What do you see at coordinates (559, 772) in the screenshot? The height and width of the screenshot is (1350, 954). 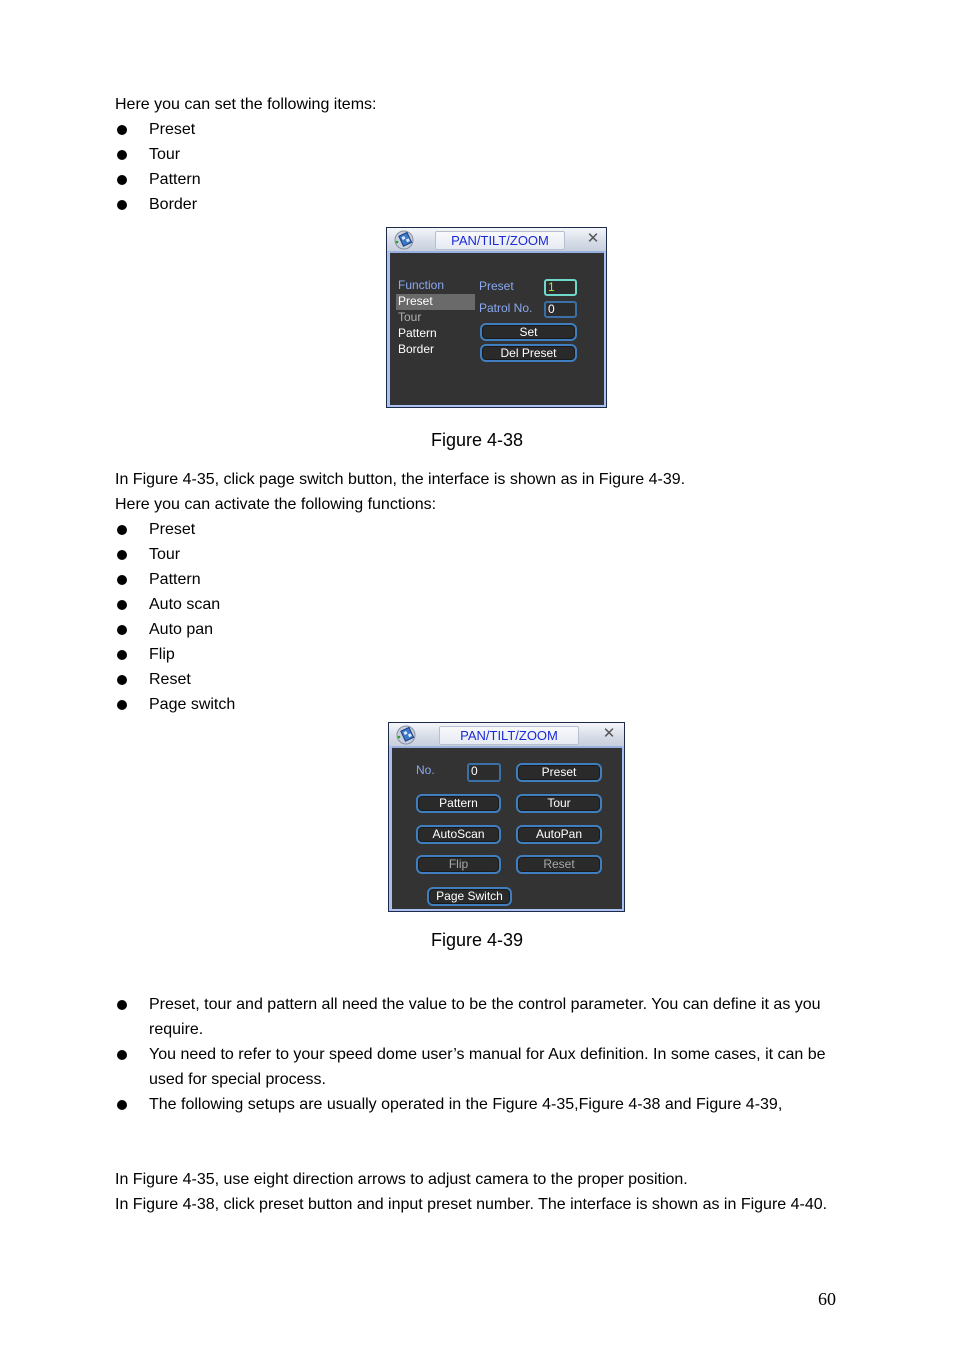 I see `preset-button: Preset` at bounding box center [559, 772].